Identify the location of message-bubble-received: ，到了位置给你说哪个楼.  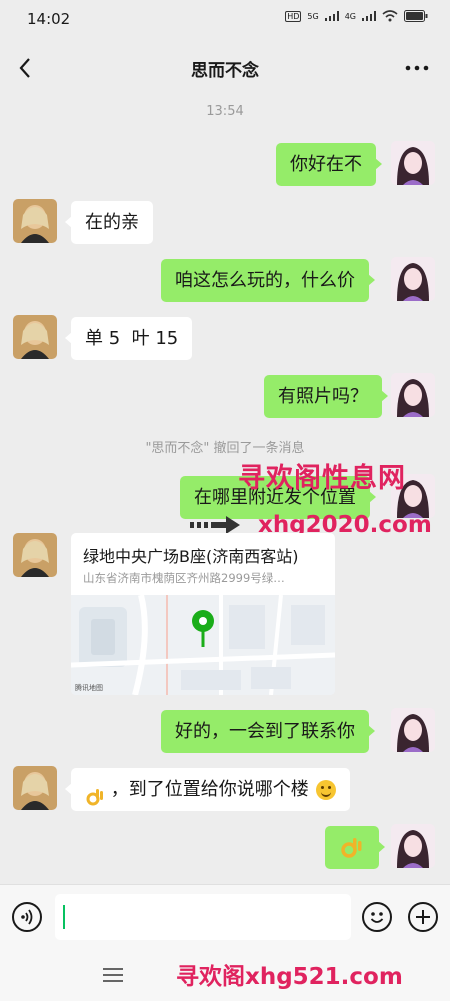
(207, 789).